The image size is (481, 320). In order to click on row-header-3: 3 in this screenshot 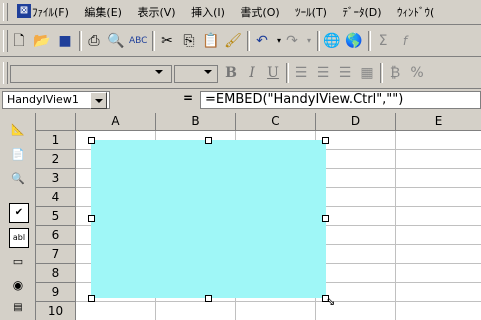, I will do `click(56, 178)`.